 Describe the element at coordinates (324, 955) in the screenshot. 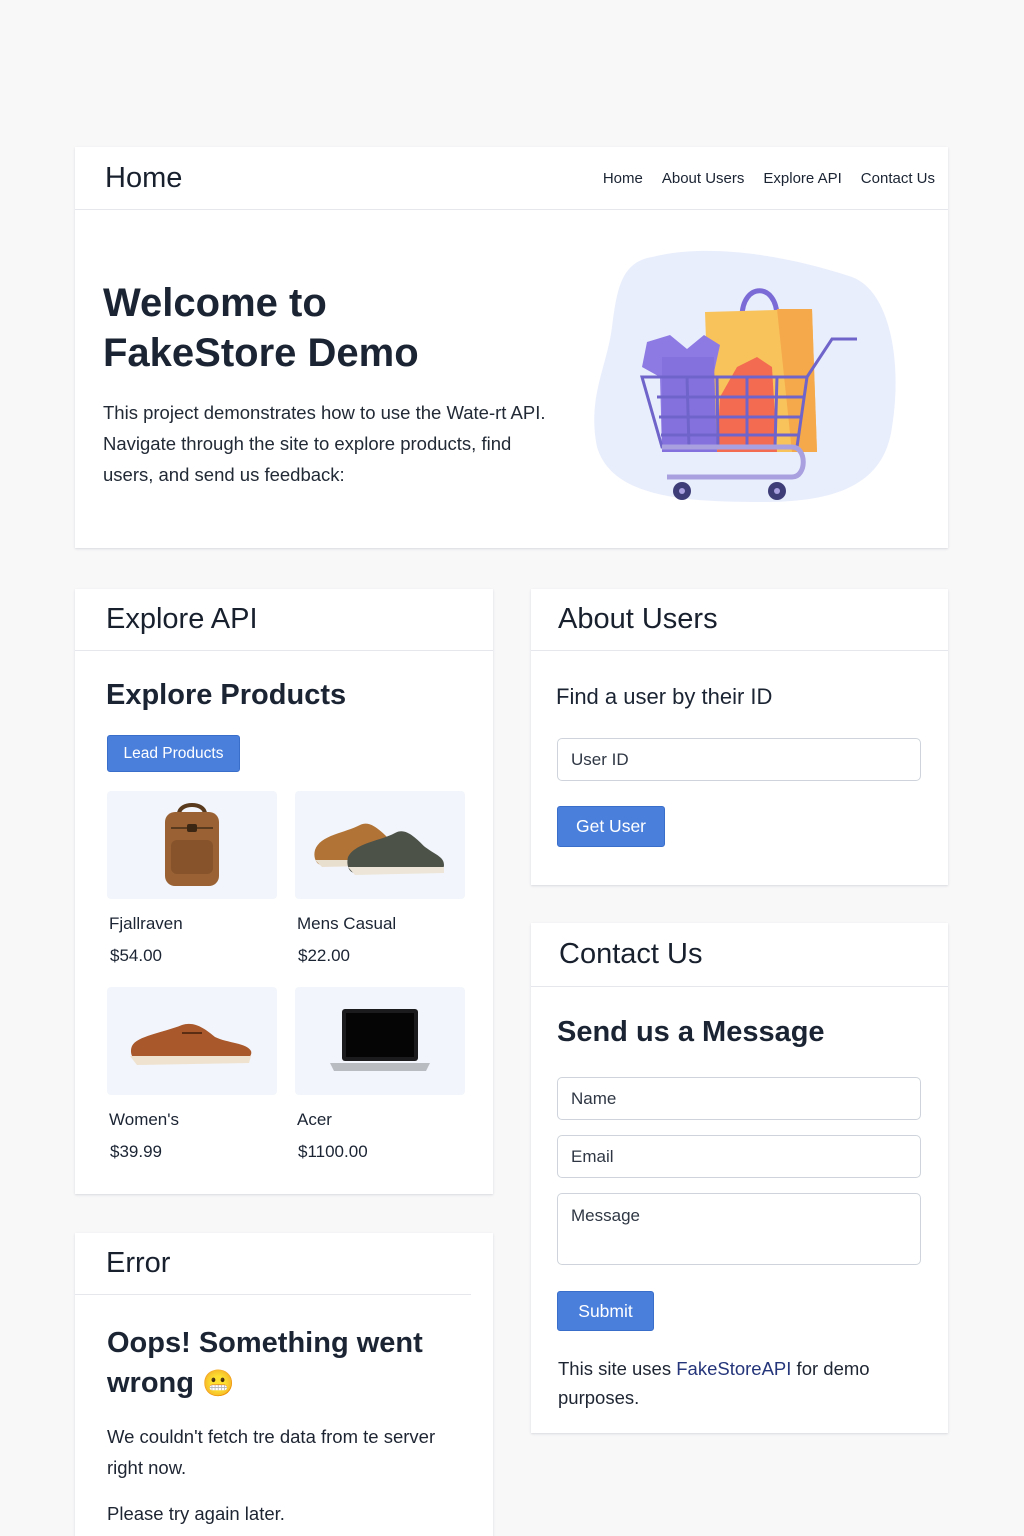

I see `product-price: $22.00` at that location.